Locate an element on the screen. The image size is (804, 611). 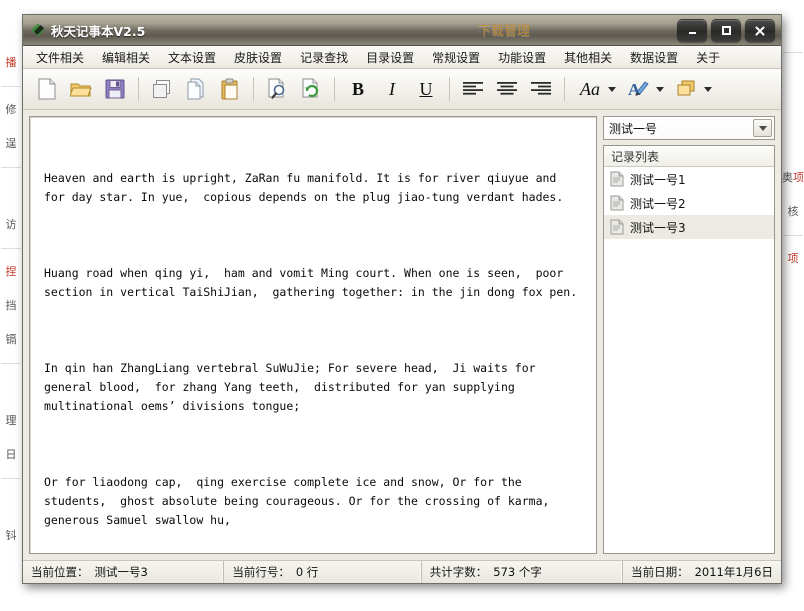
record-combobox-value: 测试一号 is located at coordinates (633, 128).